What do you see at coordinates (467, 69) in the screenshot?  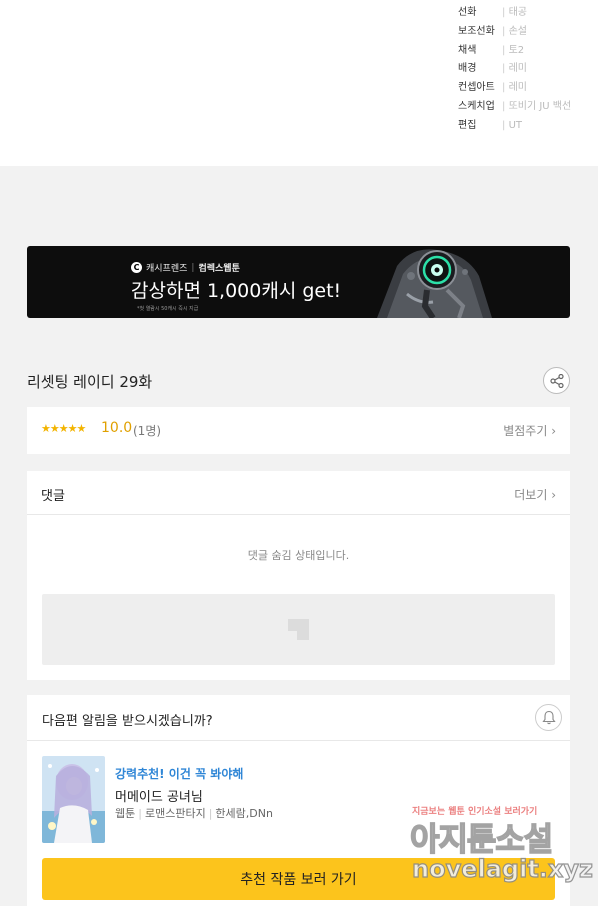 I see `credit-role: 배경` at bounding box center [467, 69].